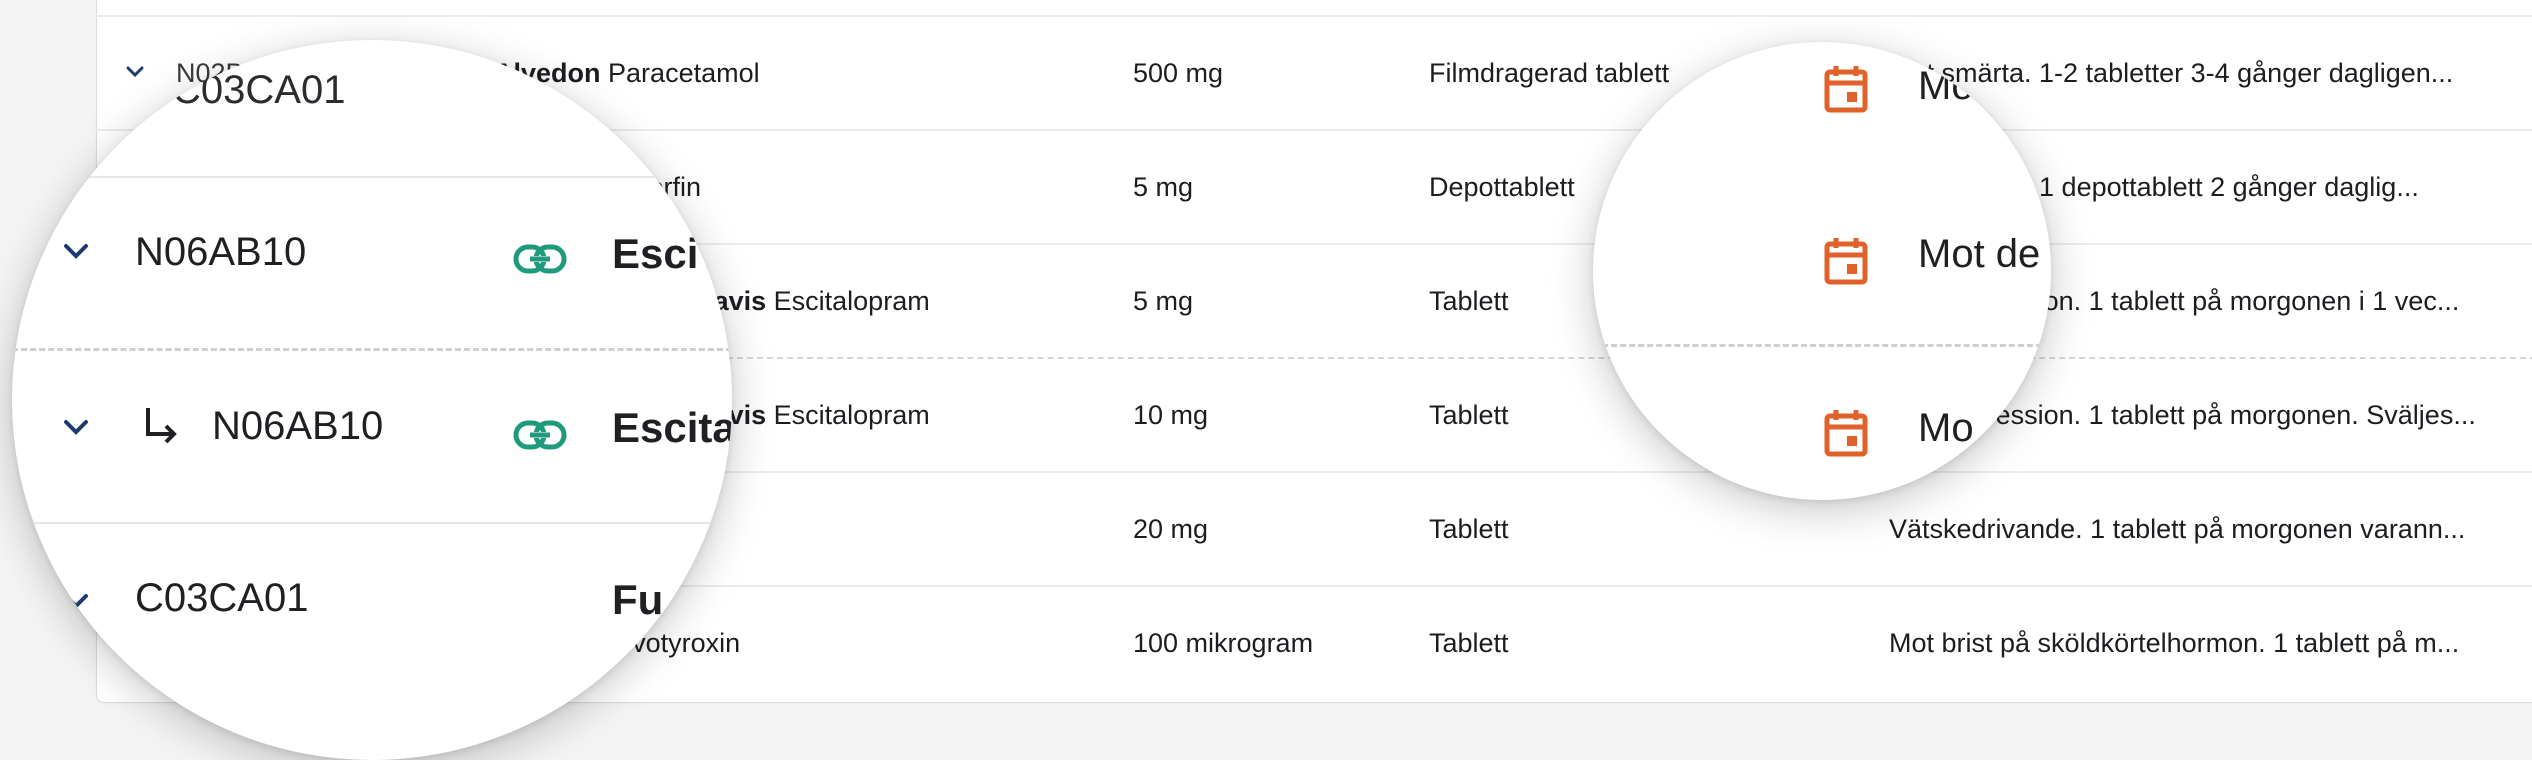 The width and height of the screenshot is (2532, 760). I want to click on preparation-name: Fu, so click(638, 599).